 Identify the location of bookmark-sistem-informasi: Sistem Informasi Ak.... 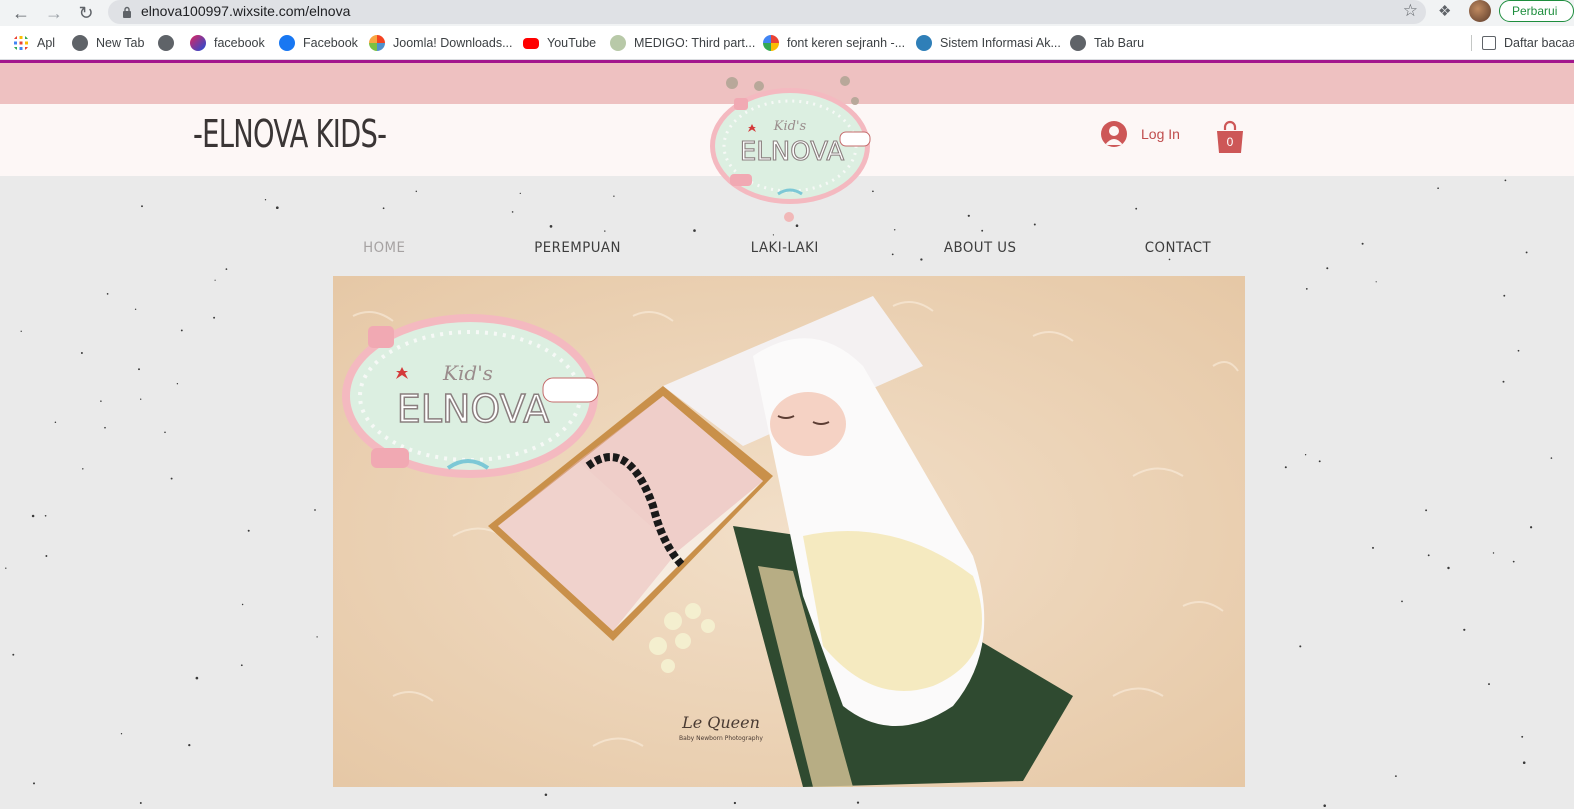
(988, 43).